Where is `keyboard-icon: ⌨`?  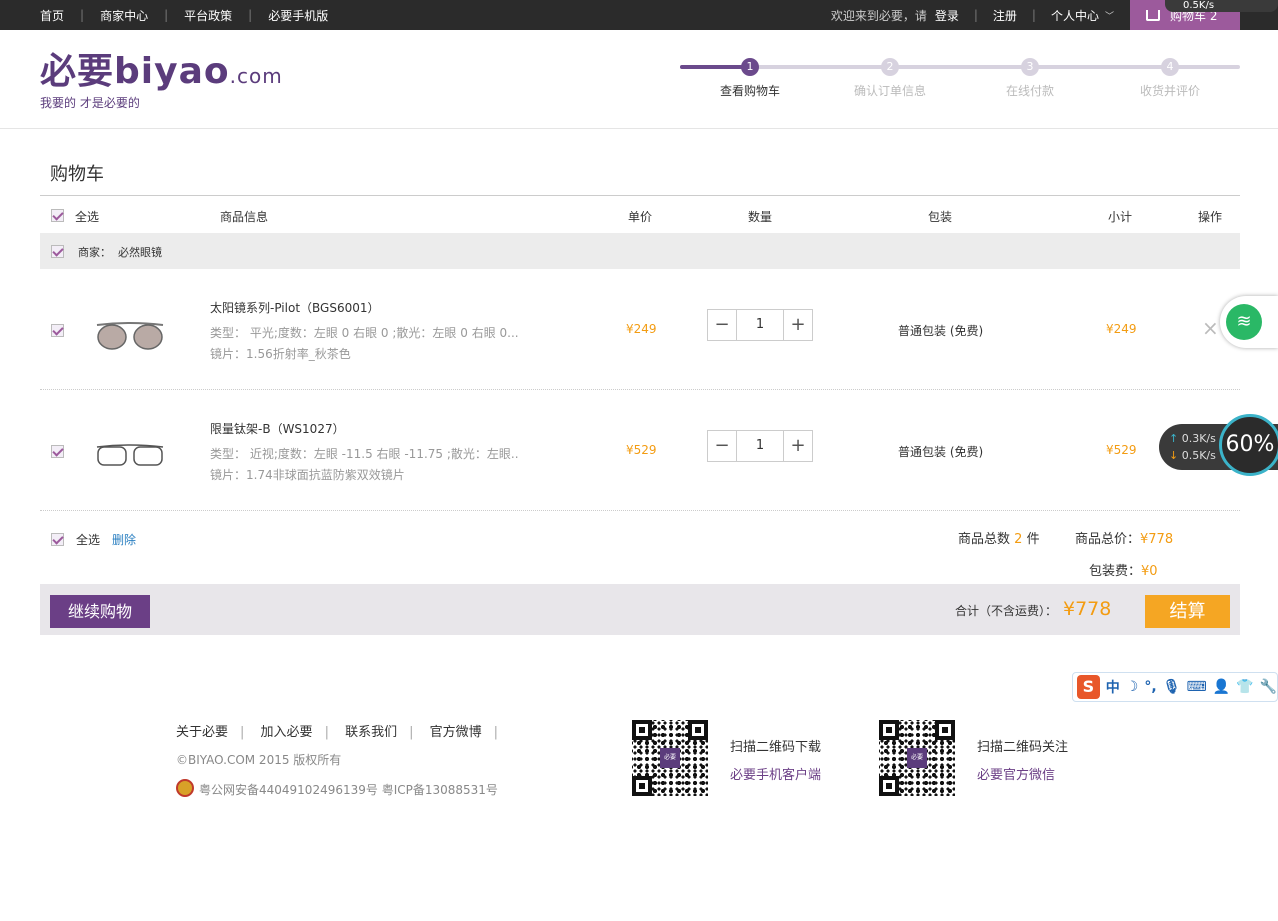
keyboard-icon: ⌨ is located at coordinates (1196, 687).